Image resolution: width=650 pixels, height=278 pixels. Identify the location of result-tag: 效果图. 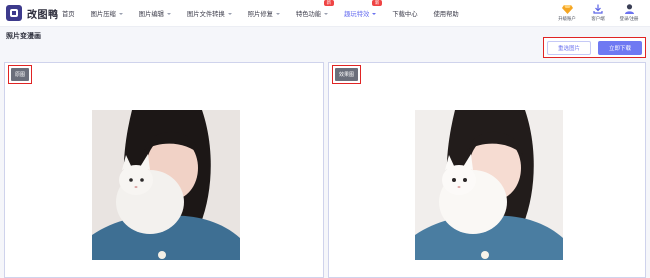
(347, 74).